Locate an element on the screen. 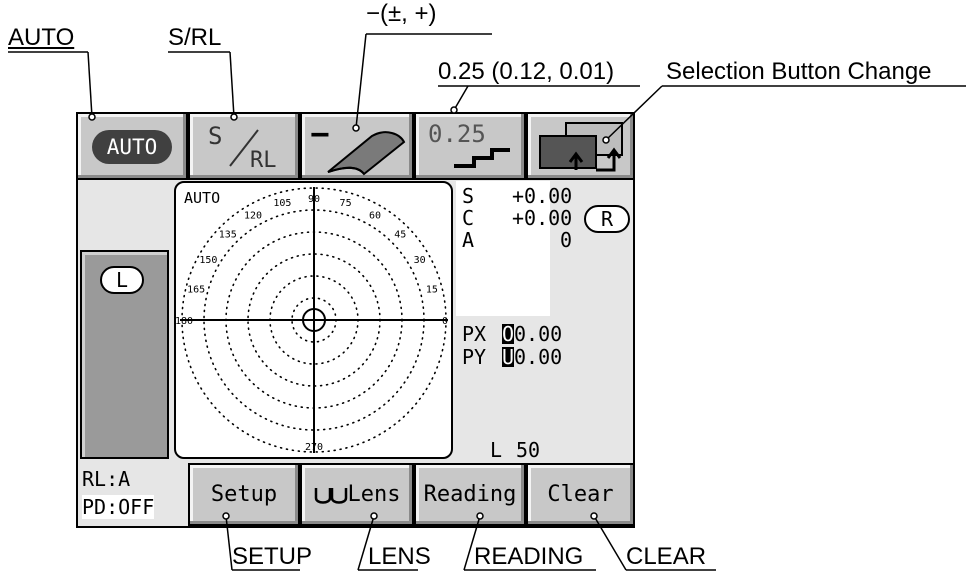 The width and height of the screenshot is (970, 574). angle-label-135: 135 is located at coordinates (228, 235).